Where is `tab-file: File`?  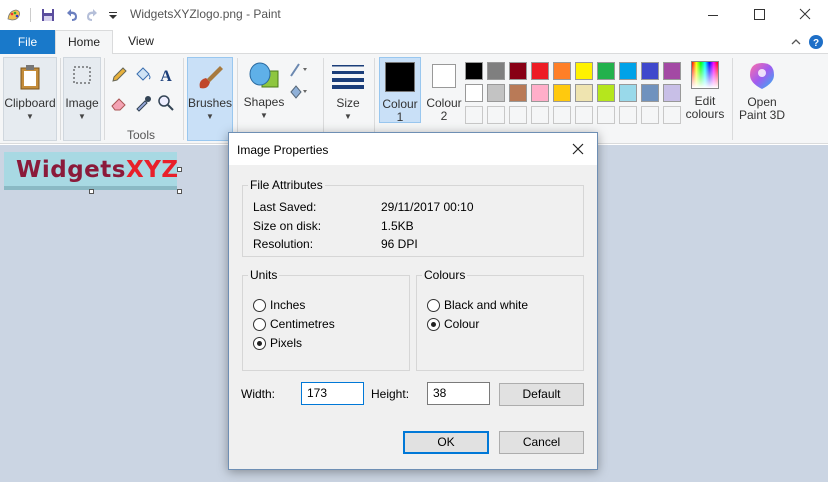
tab-file: File is located at coordinates (27, 42).